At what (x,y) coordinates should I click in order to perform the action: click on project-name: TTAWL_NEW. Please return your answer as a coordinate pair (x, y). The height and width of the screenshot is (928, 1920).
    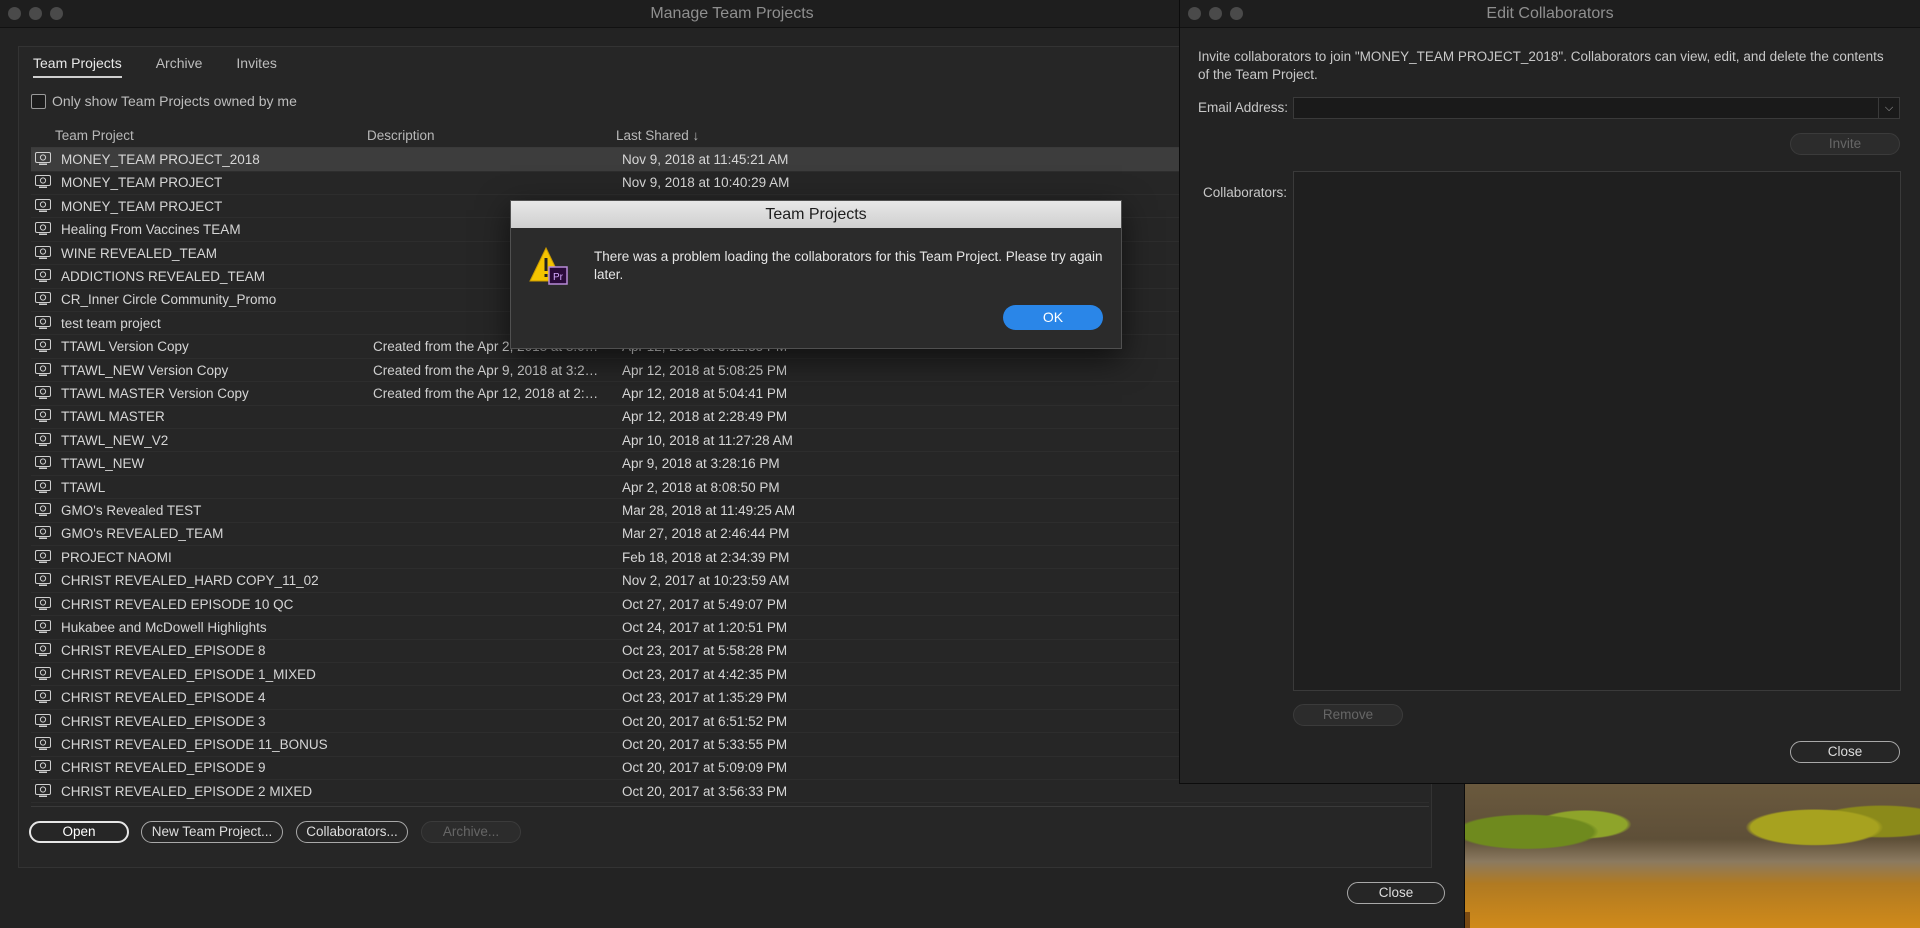
    Looking at the image, I should click on (103, 464).